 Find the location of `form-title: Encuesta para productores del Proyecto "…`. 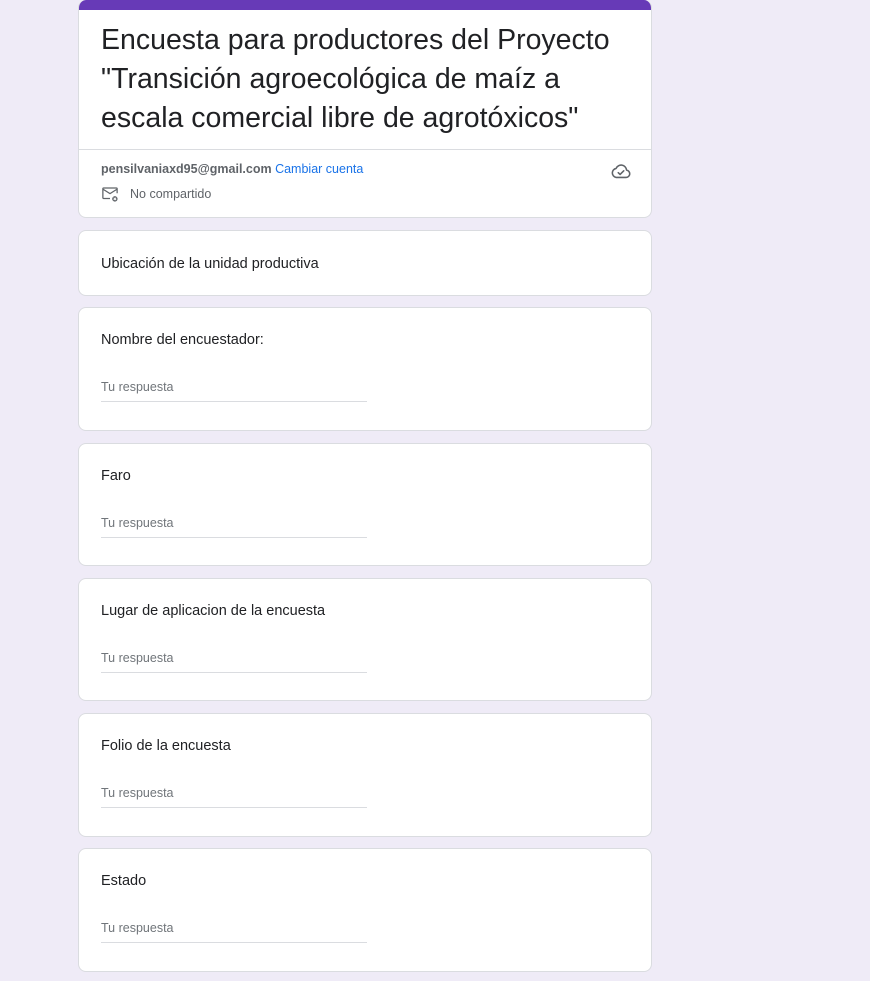

form-title: Encuesta para productores del Proyecto "… is located at coordinates (355, 79).